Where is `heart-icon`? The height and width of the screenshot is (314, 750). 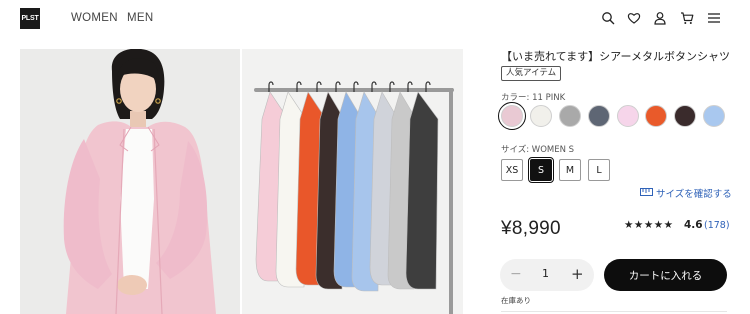 heart-icon is located at coordinates (634, 18).